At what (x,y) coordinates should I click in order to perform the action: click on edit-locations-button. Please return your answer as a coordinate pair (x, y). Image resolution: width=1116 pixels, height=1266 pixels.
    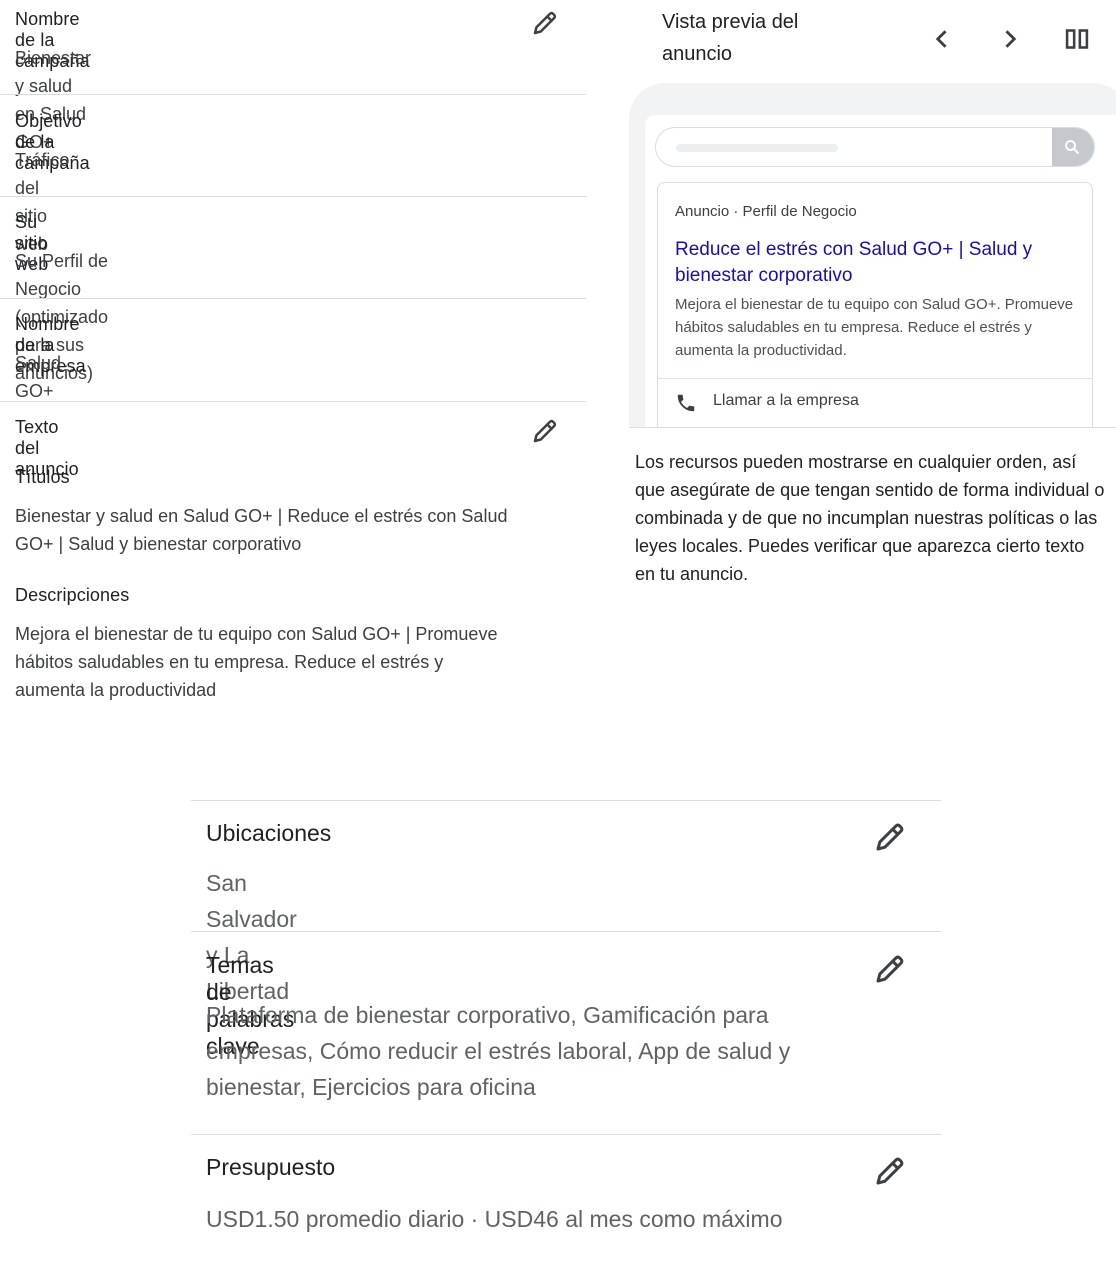
    Looking at the image, I should click on (890, 837).